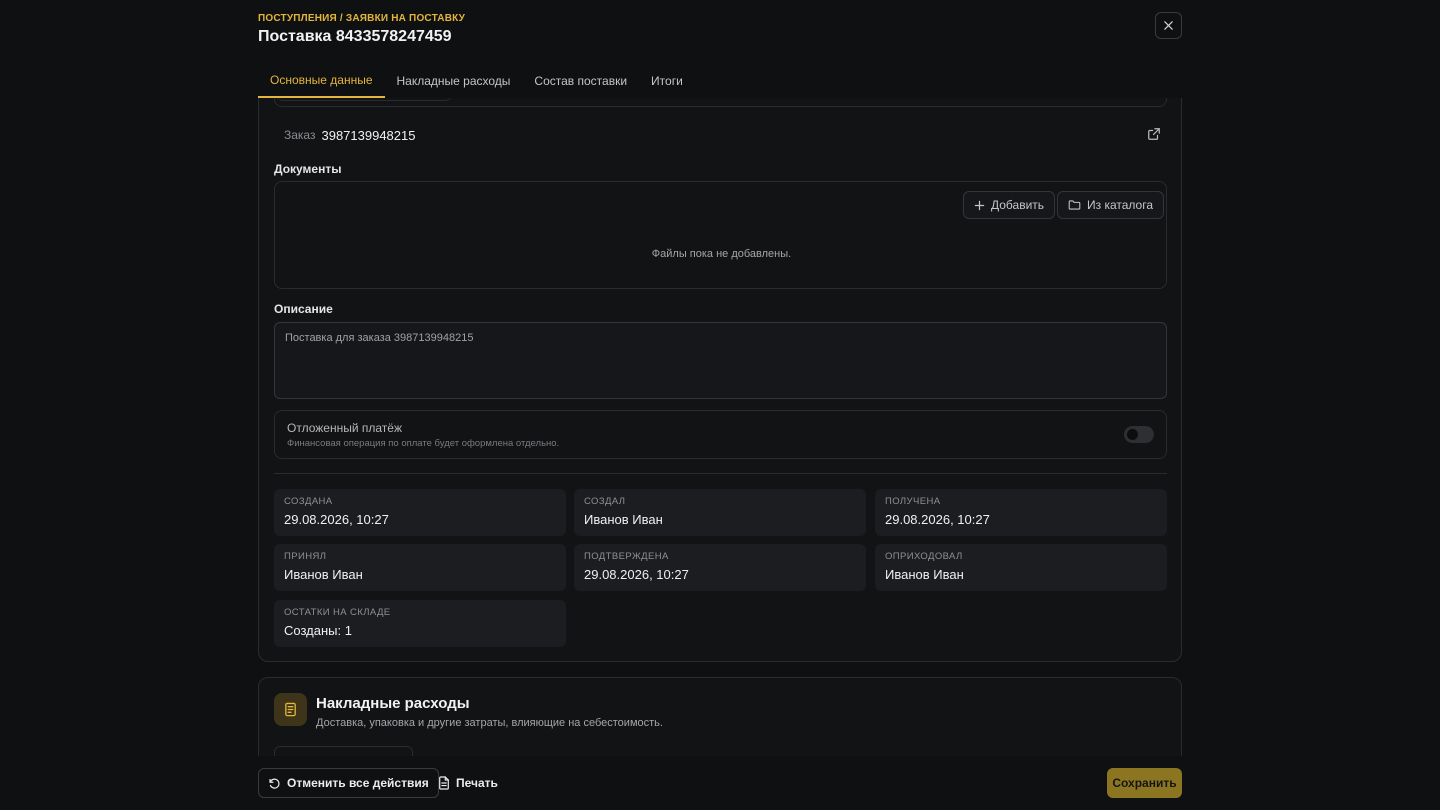 This screenshot has height=810, width=1440. I want to click on page-title: Поставка 8433578247459, so click(355, 36).